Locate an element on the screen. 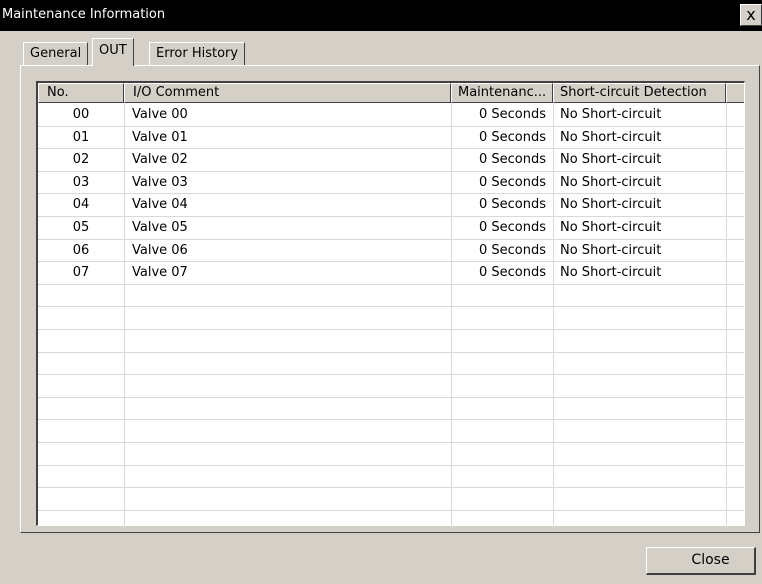  cell-no: 02 is located at coordinates (81, 160).